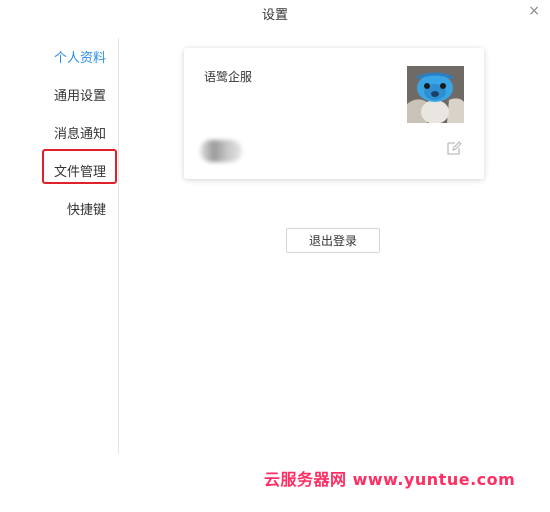  What do you see at coordinates (86, 208) in the screenshot?
I see `sidebar-item-shortcuts: 快捷键` at bounding box center [86, 208].